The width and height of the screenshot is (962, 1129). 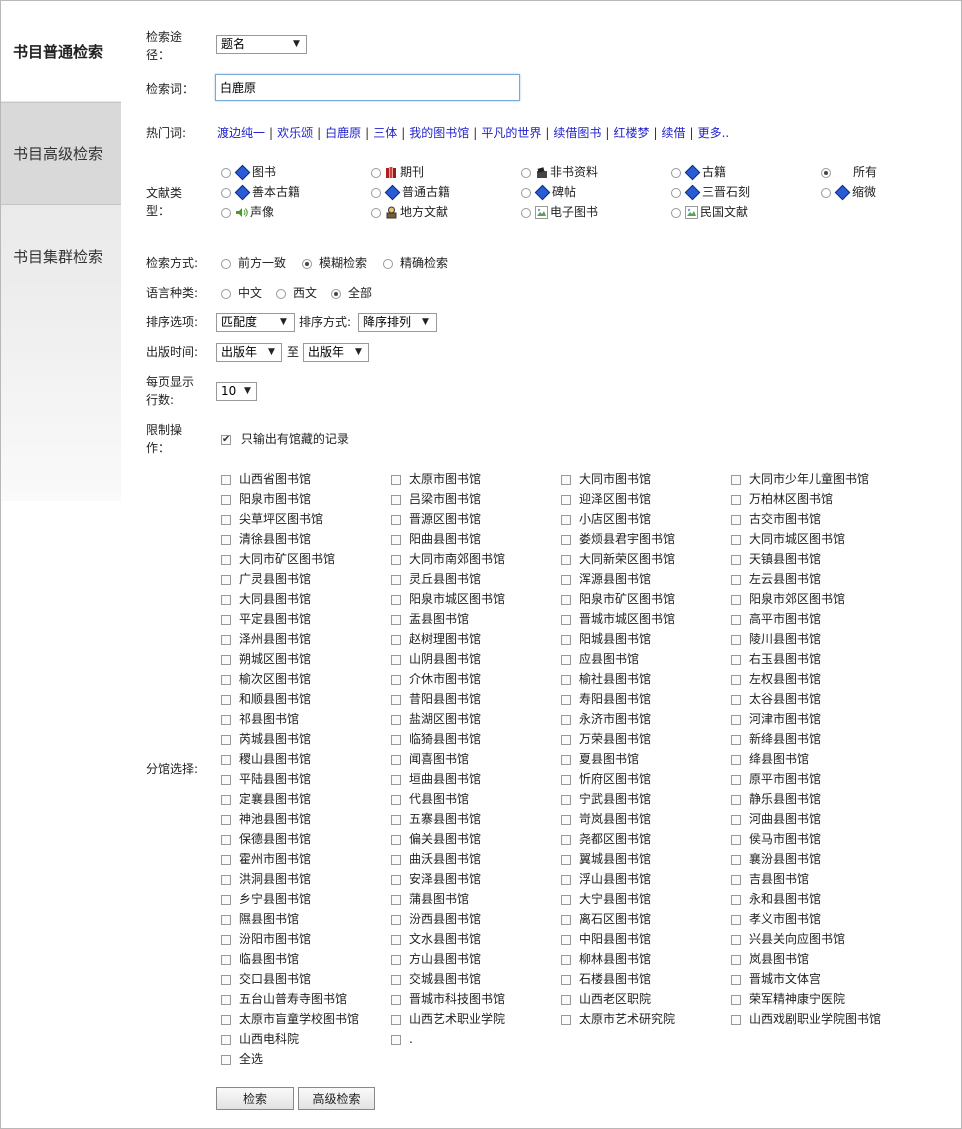 What do you see at coordinates (436, 859) in the screenshot?
I see `branch-option: 曲沃县图书馆` at bounding box center [436, 859].